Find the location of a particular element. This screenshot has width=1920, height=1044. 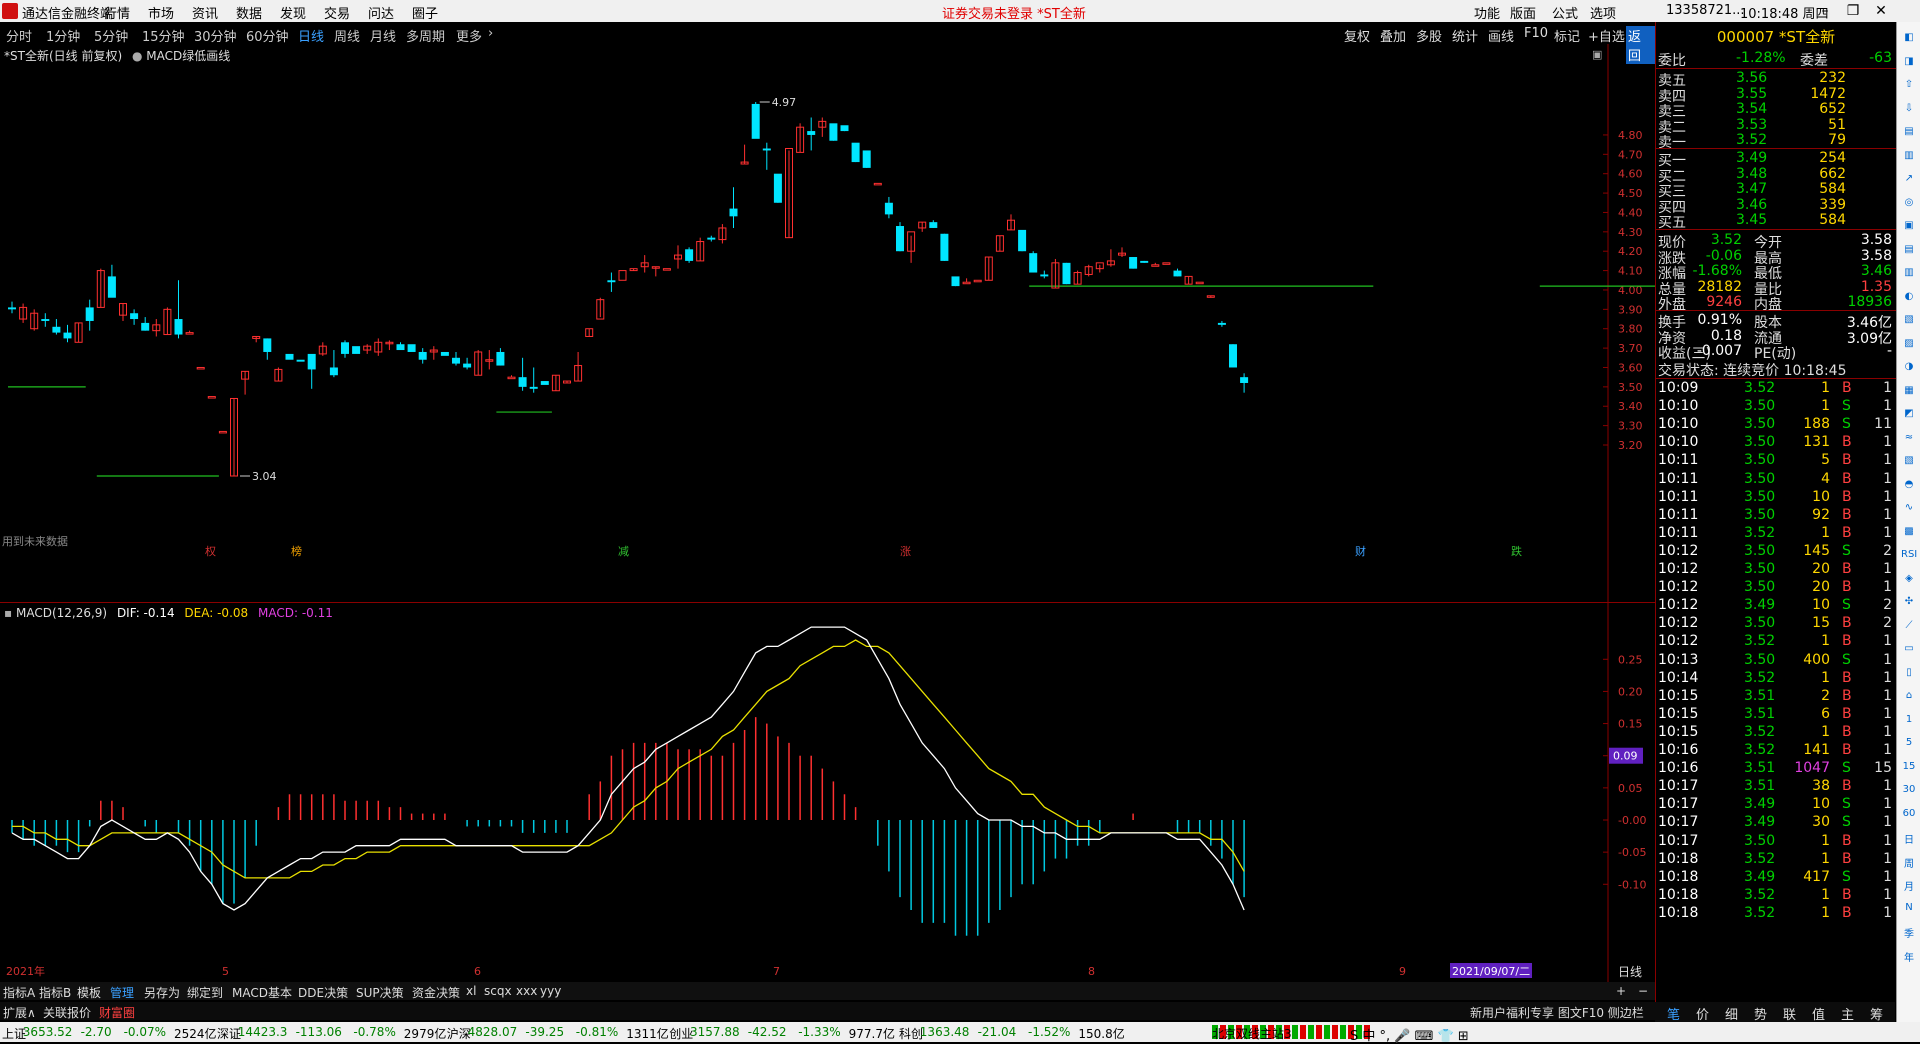

tab-sup: SUP决策 is located at coordinates (380, 992).